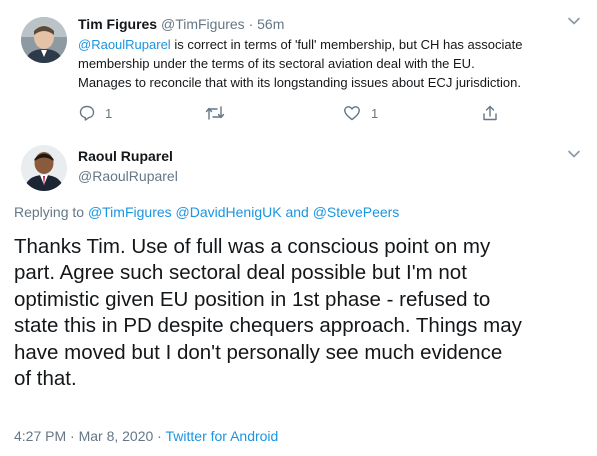 This screenshot has width=597, height=456. What do you see at coordinates (296, 212) in the screenshot?
I see `mention-link-others: and` at bounding box center [296, 212].